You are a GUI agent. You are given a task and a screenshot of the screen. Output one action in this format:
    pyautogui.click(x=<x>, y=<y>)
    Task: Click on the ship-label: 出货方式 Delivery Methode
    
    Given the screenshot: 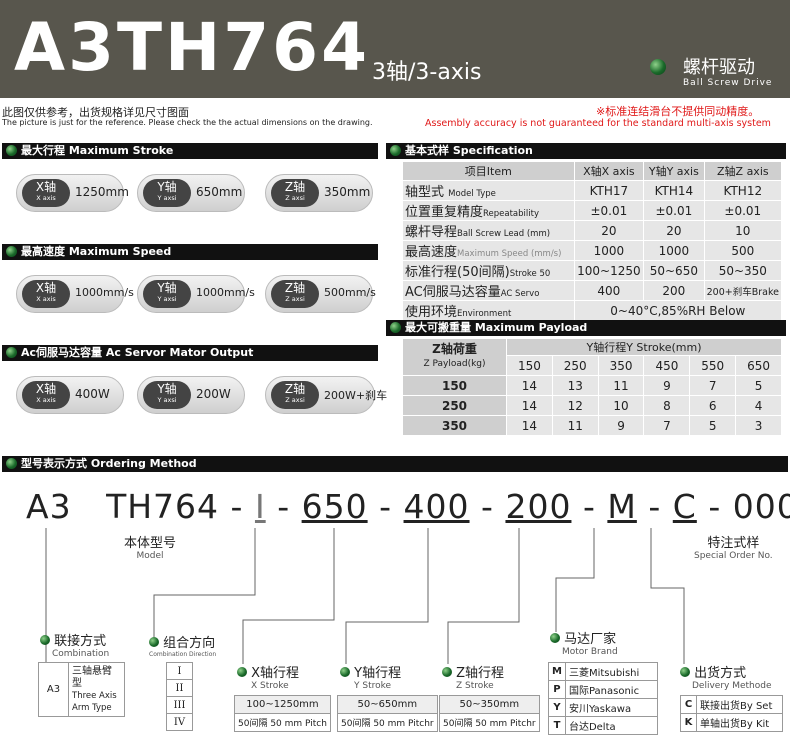 What is the action you would take?
    pyautogui.click(x=726, y=676)
    